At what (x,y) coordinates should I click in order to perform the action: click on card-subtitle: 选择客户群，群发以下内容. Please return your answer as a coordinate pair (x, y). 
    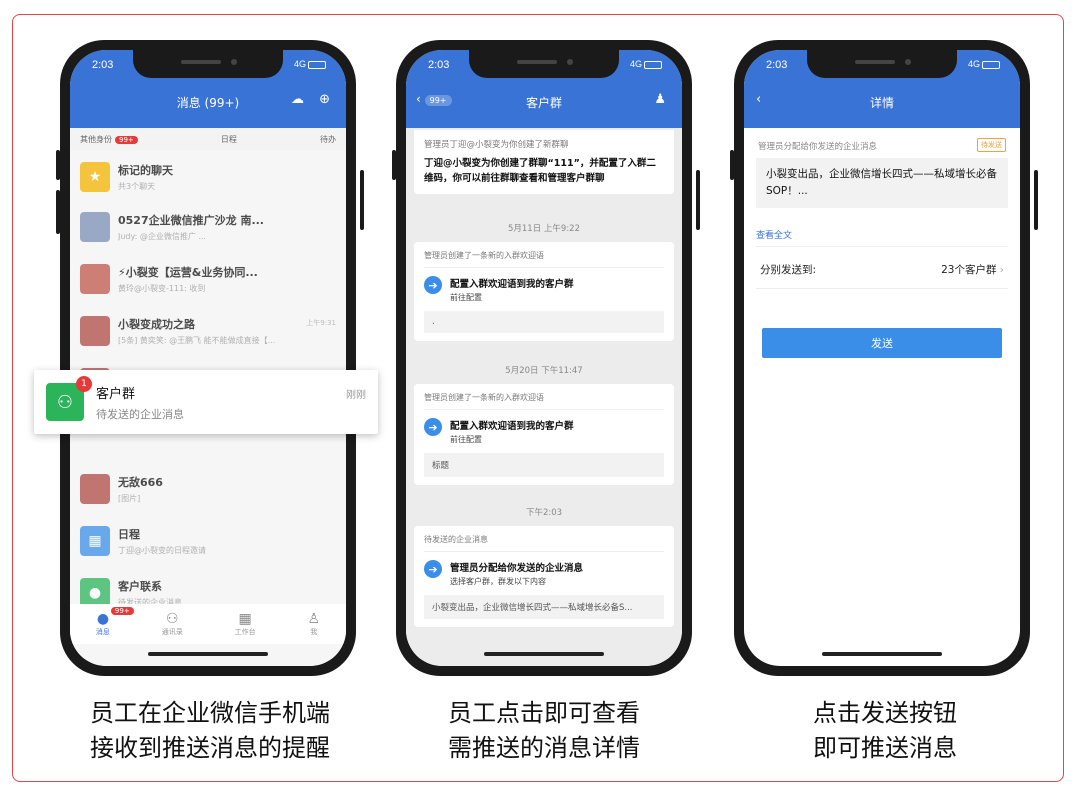
    Looking at the image, I should click on (498, 581).